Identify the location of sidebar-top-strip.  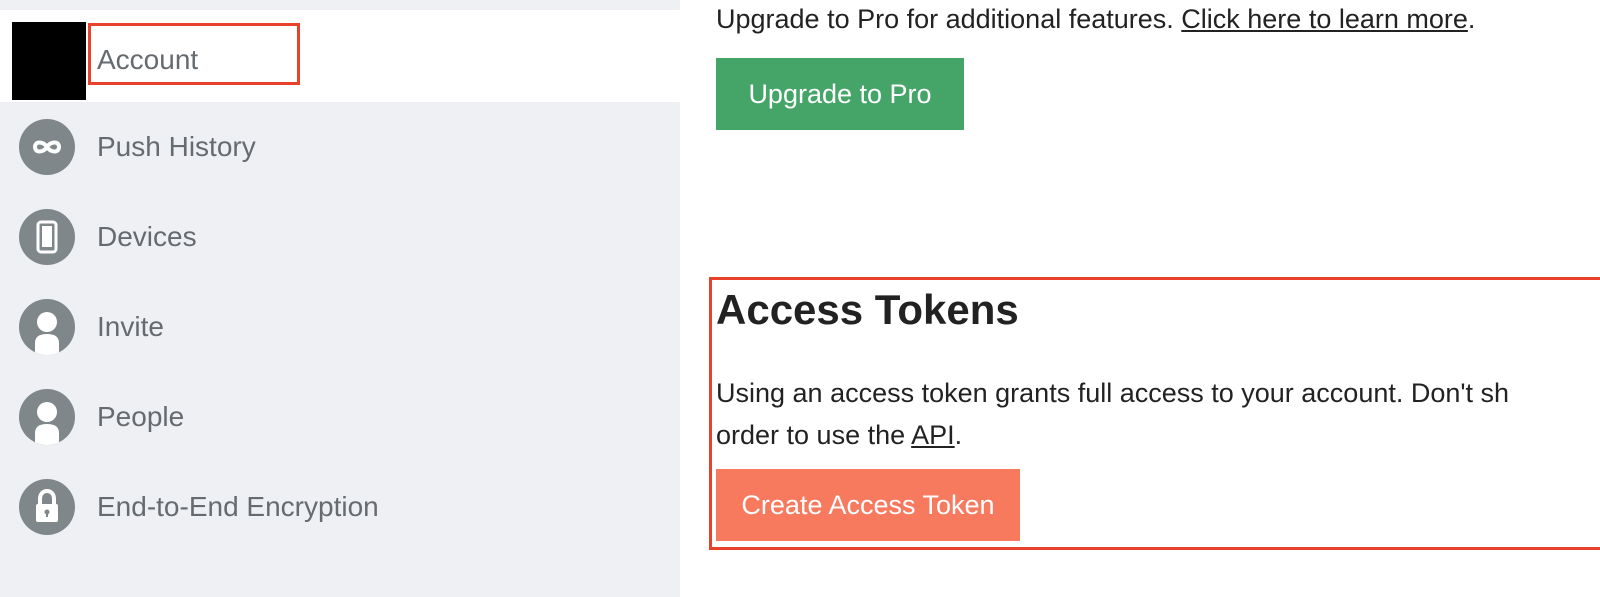
(340, 5).